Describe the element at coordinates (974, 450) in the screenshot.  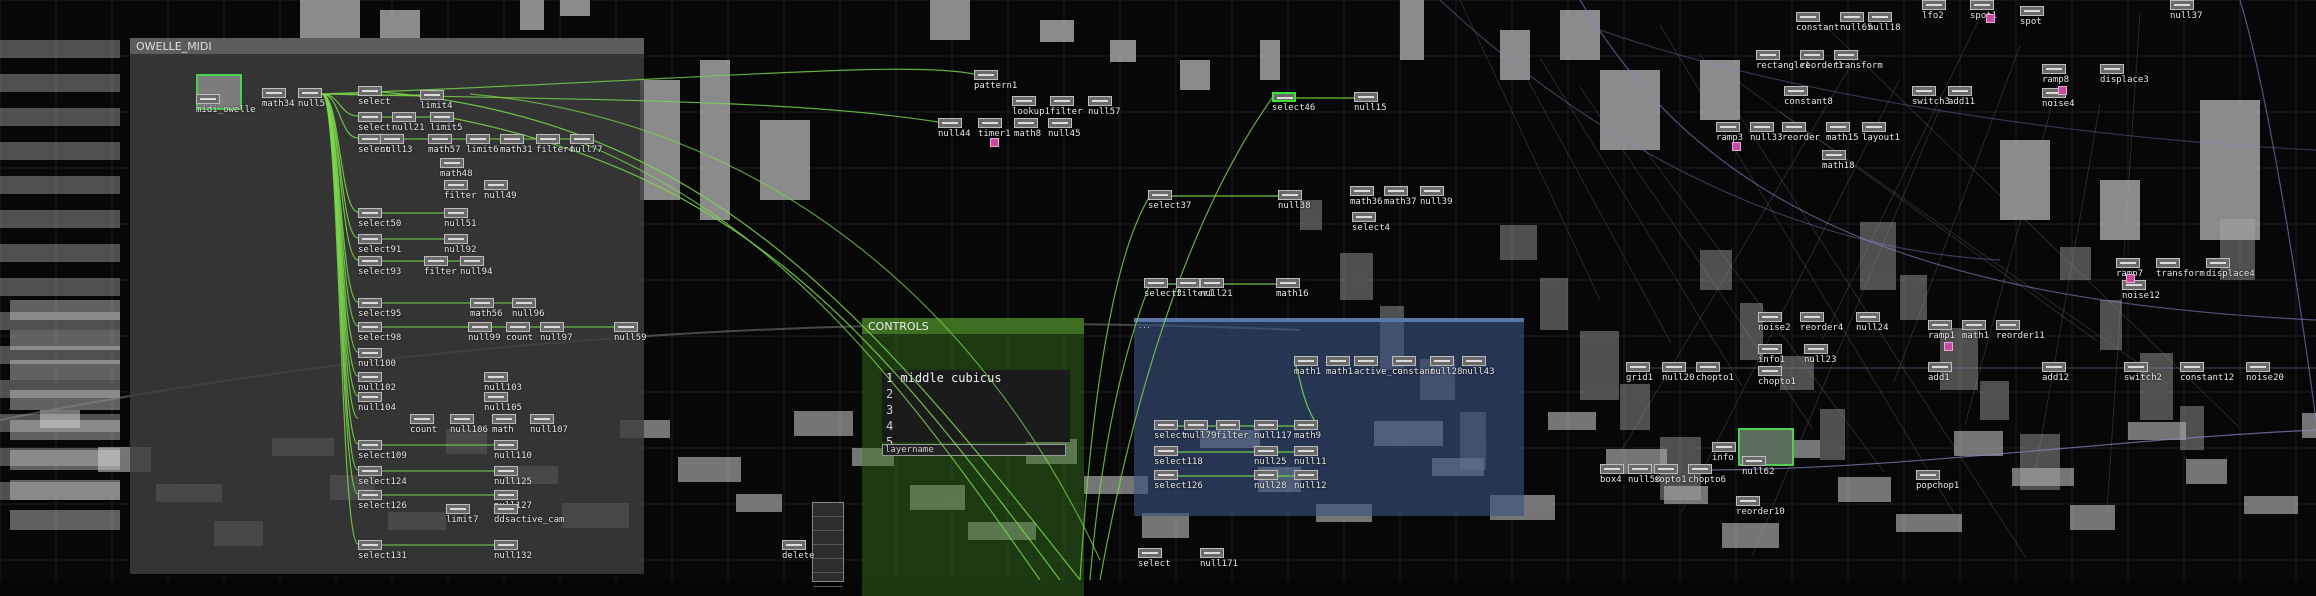
I see `layername-field: layername` at that location.